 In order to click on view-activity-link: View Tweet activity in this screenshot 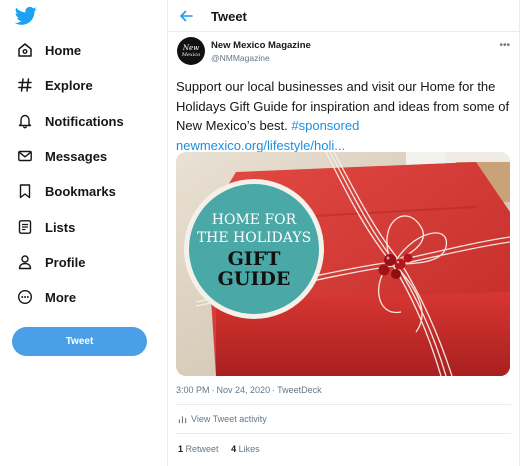, I will do `click(222, 419)`.